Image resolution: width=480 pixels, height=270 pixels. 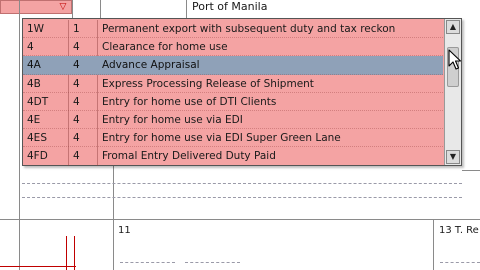 What do you see at coordinates (189, 156) in the screenshot?
I see `item-description: Fromal Entry Delivered Duty Paid` at bounding box center [189, 156].